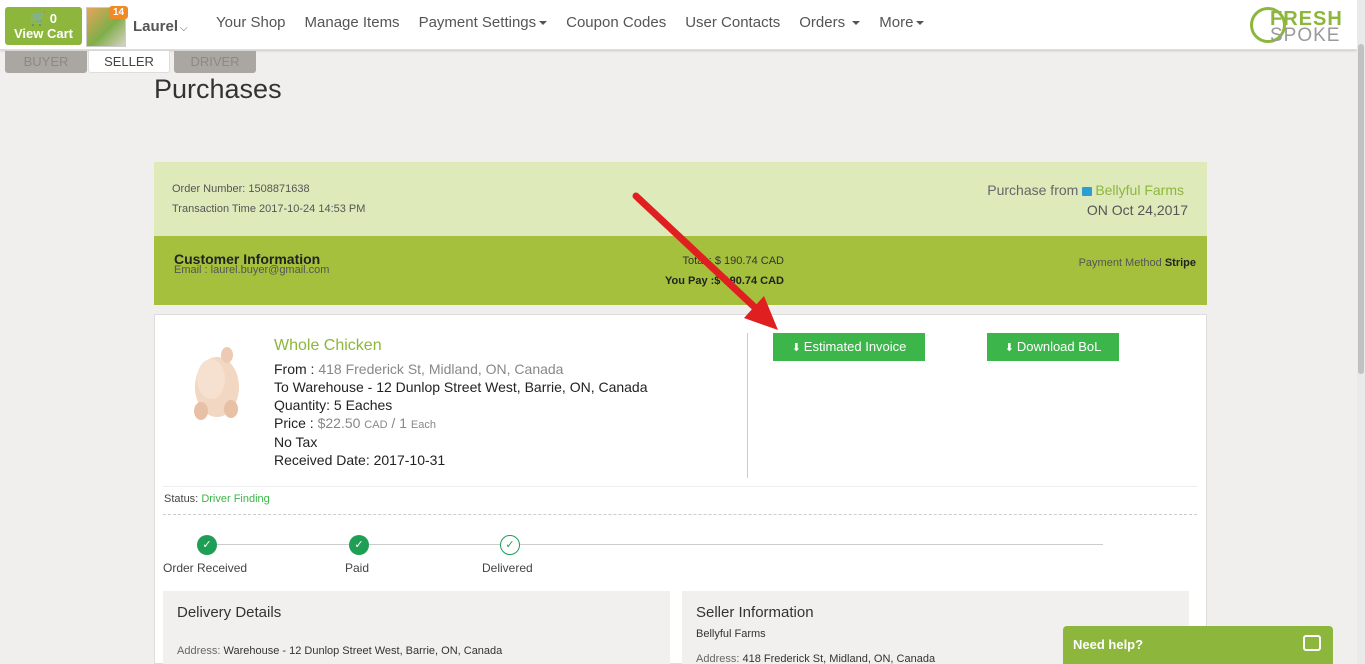 The height and width of the screenshot is (664, 1365). Describe the element at coordinates (1361, 209) in the screenshot. I see `scrollbar-thumb` at that location.